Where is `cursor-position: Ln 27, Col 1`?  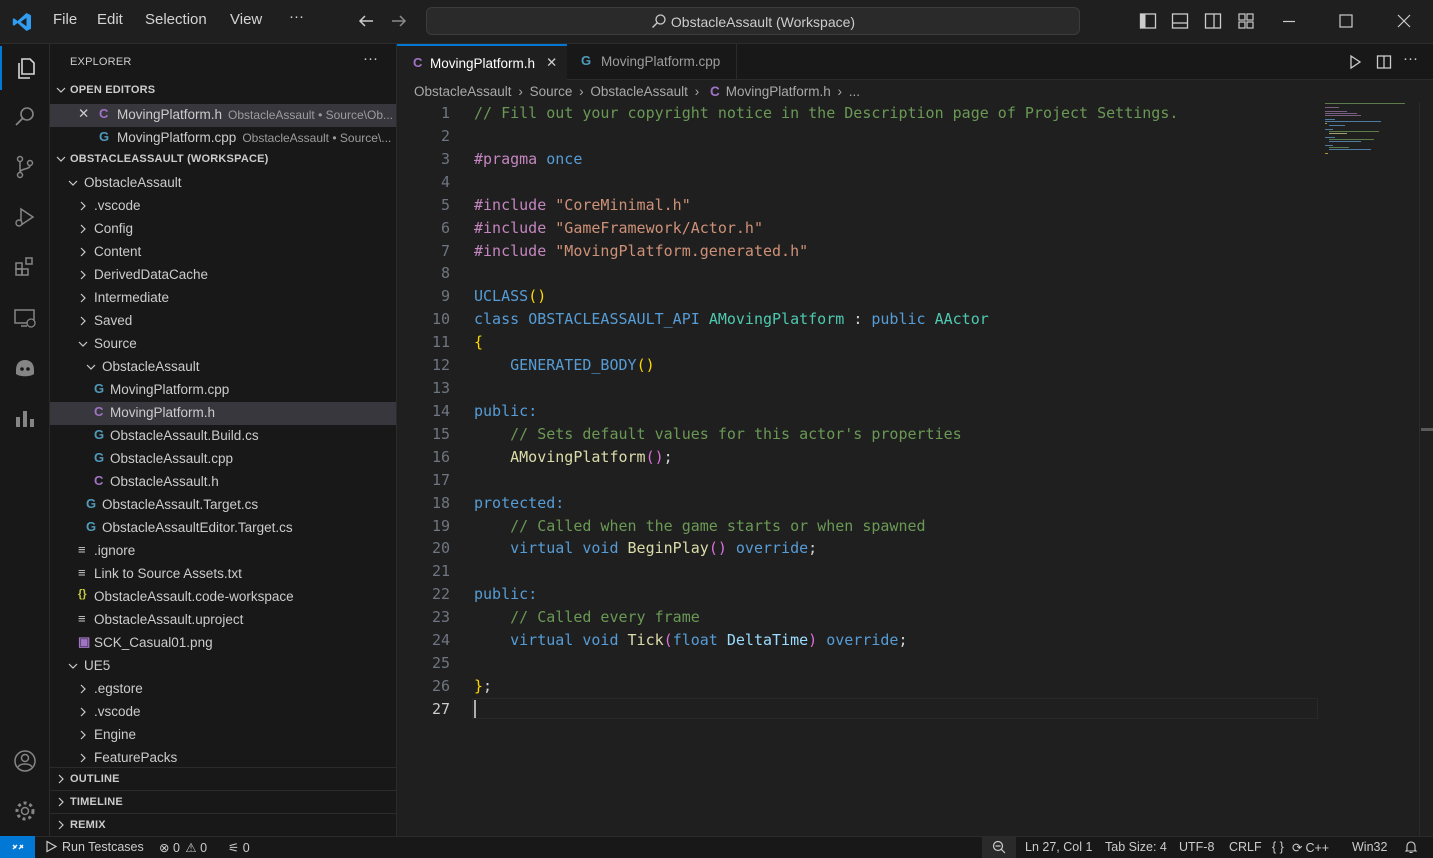
cursor-position: Ln 27, Col 1 is located at coordinates (1058, 847).